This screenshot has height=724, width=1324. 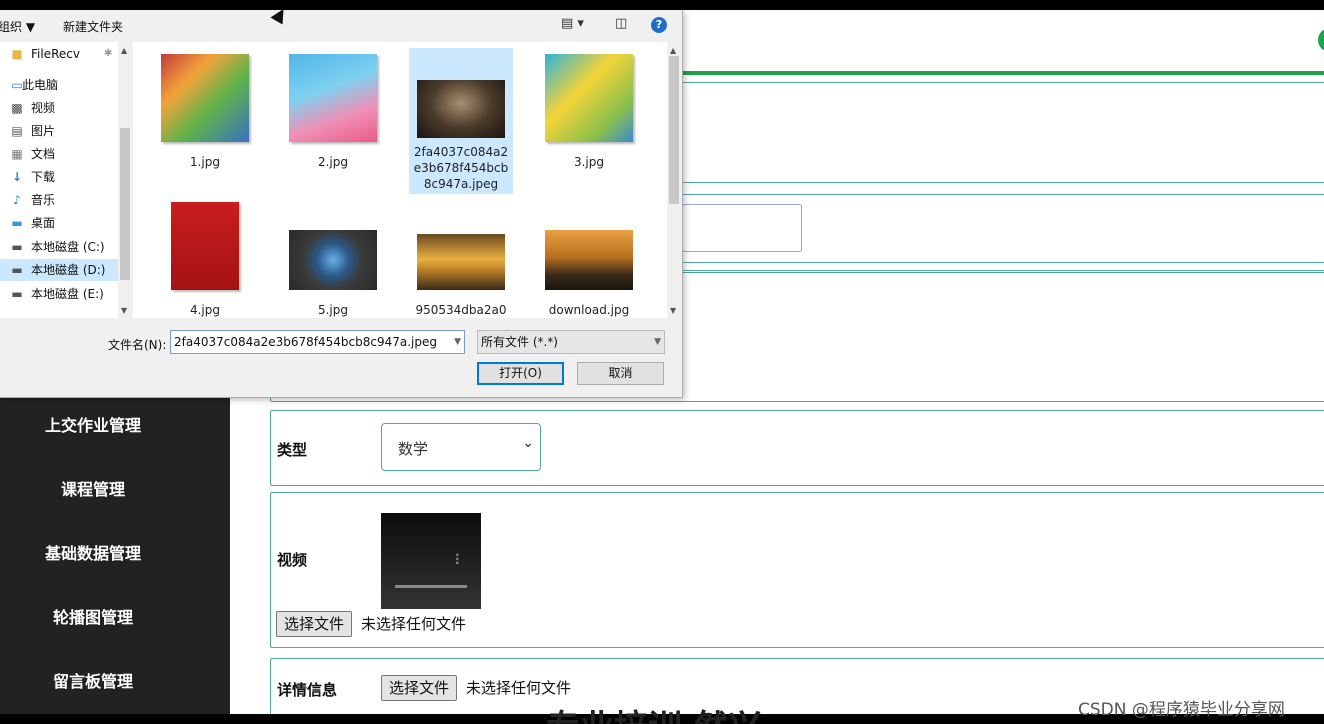 I want to click on detail-label: 详情信息, so click(x=307, y=690).